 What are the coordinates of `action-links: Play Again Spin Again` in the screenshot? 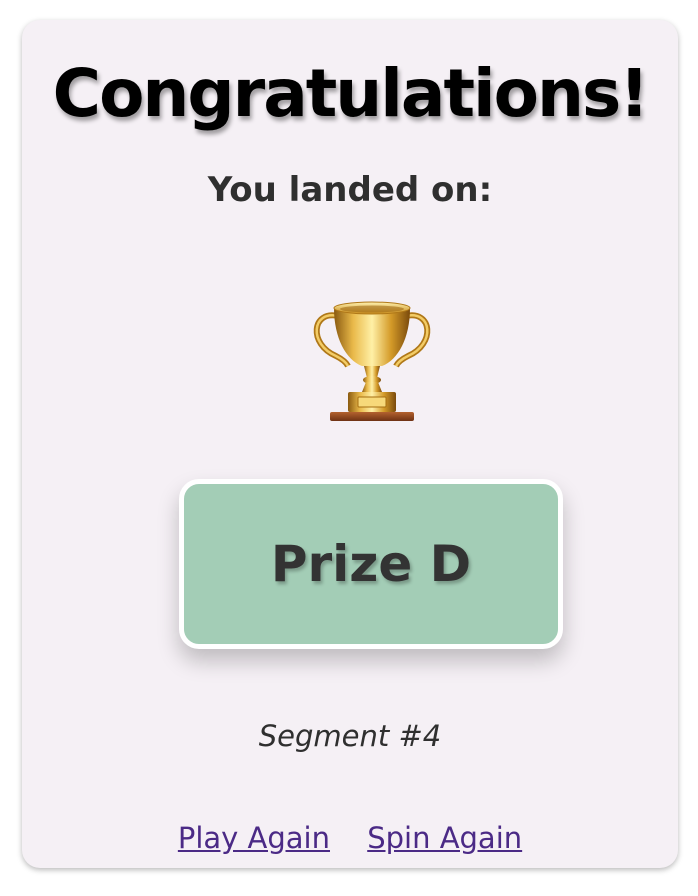 It's located at (350, 838).